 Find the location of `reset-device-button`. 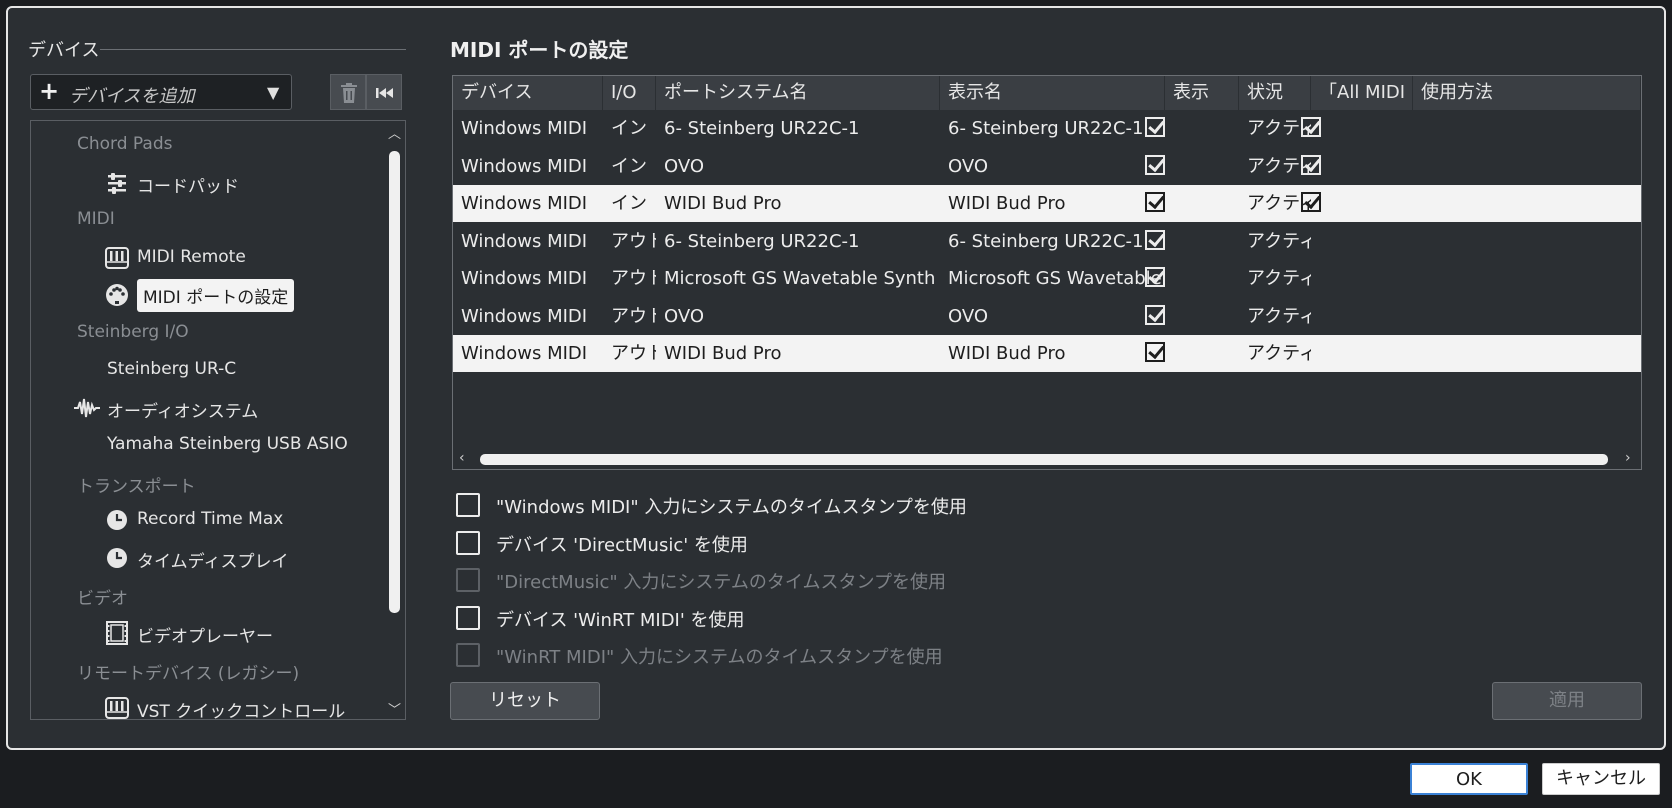

reset-device-button is located at coordinates (384, 92).